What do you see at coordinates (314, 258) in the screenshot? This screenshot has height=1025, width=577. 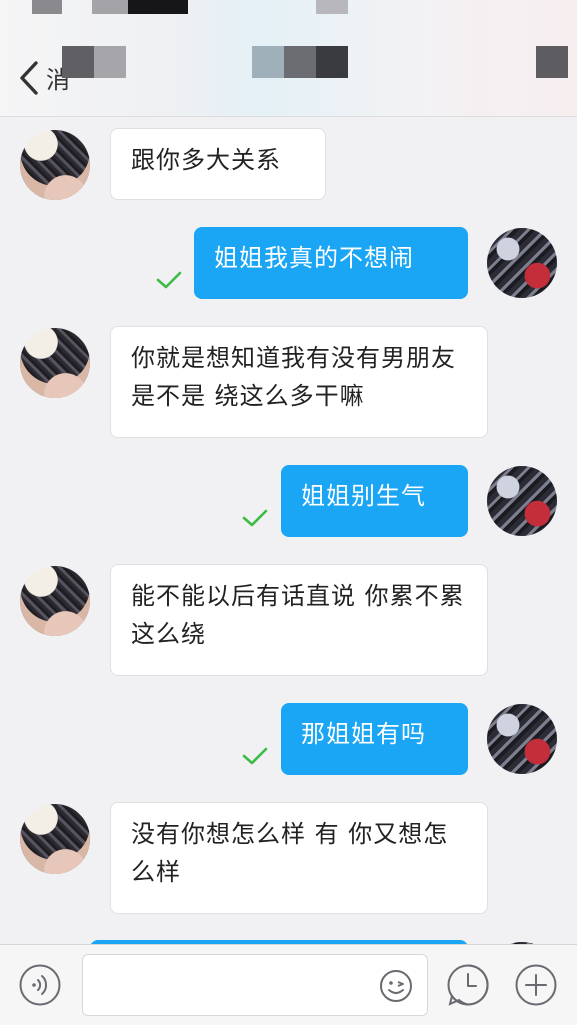 I see `message-text: 姐姐我真的不想闹` at bounding box center [314, 258].